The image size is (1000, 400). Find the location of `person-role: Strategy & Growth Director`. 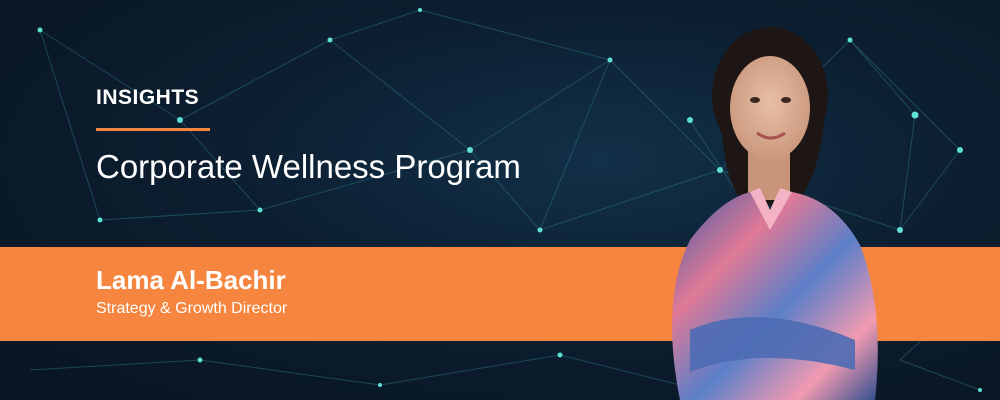

person-role: Strategy & Growth Director is located at coordinates (192, 308).